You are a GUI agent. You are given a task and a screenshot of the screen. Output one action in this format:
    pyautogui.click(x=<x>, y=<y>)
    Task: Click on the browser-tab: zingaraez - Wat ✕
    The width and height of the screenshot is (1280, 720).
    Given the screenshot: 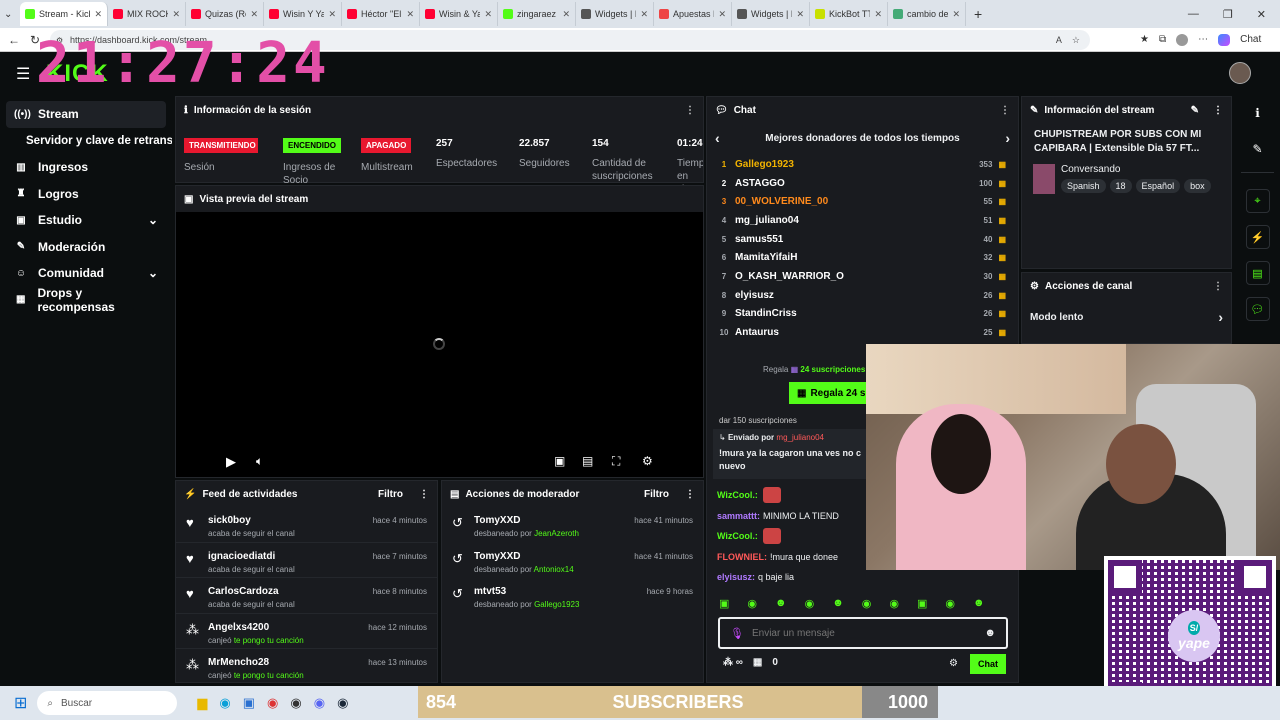 What is the action you would take?
    pyautogui.click(x=537, y=14)
    